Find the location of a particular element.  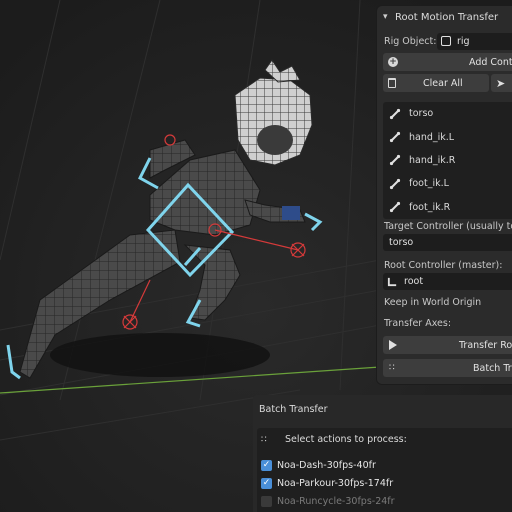

clear-all-label: Clear All is located at coordinates (443, 83).